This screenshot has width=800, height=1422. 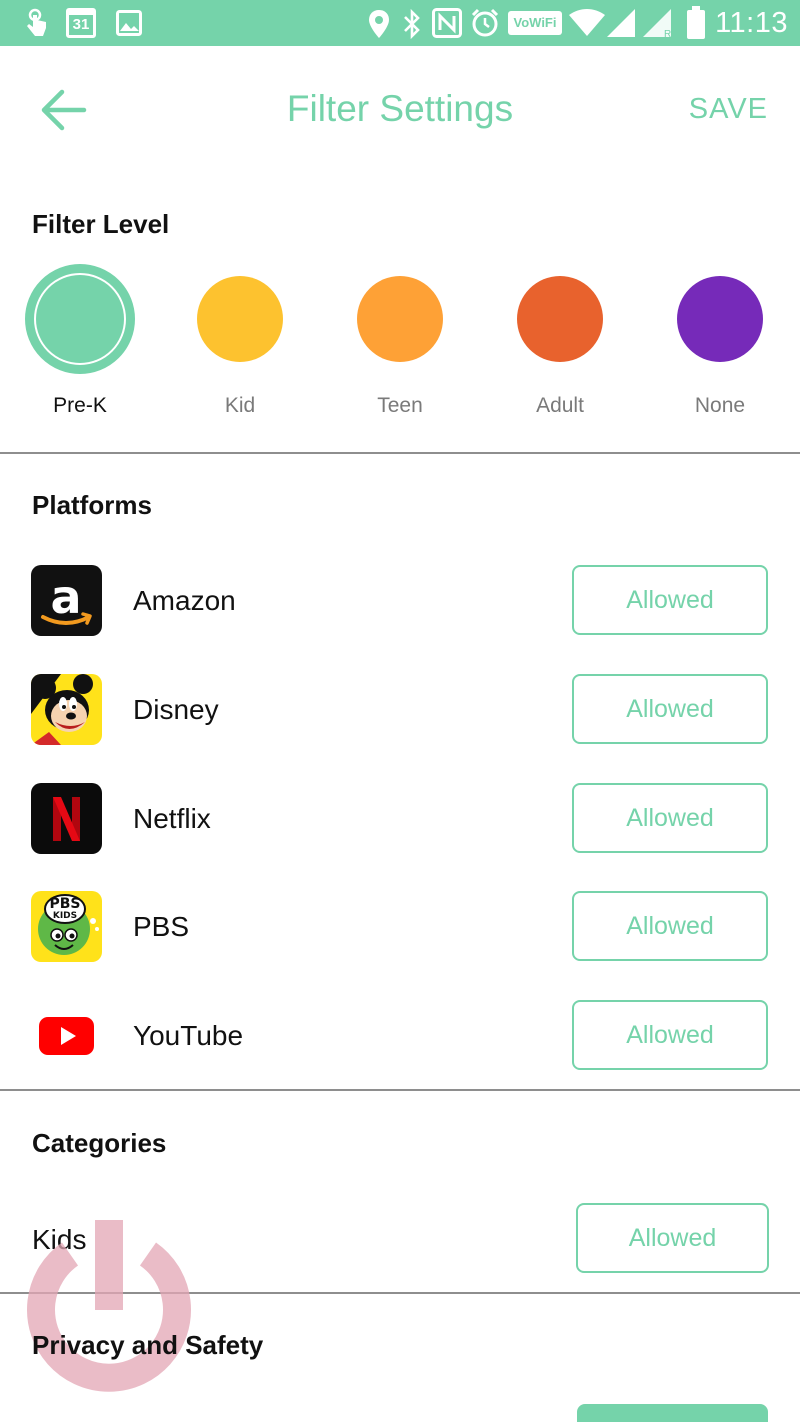 I want to click on status-bar: 31 VoWiFi R 11:13, so click(x=400, y=23).